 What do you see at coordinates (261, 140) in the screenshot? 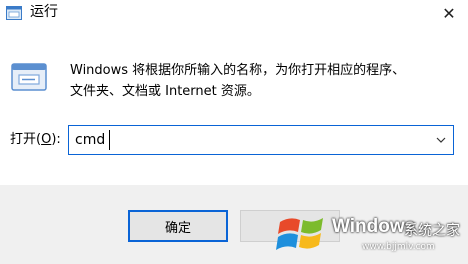
I see `open-combobox: cmd` at bounding box center [261, 140].